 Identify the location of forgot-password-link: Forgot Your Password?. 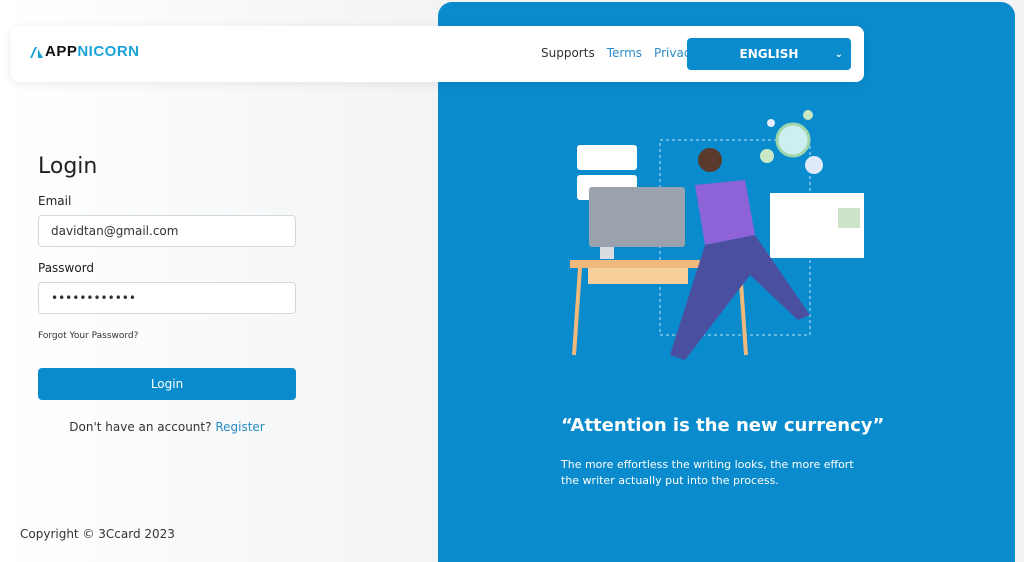
(88, 336).